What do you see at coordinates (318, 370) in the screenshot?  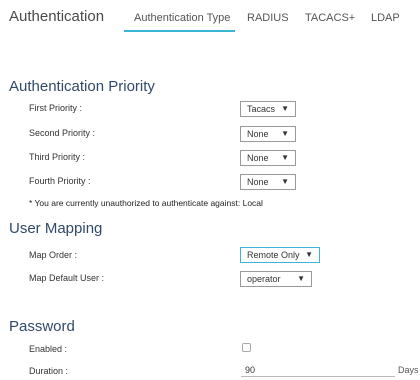 I see `password-duration-input` at bounding box center [318, 370].